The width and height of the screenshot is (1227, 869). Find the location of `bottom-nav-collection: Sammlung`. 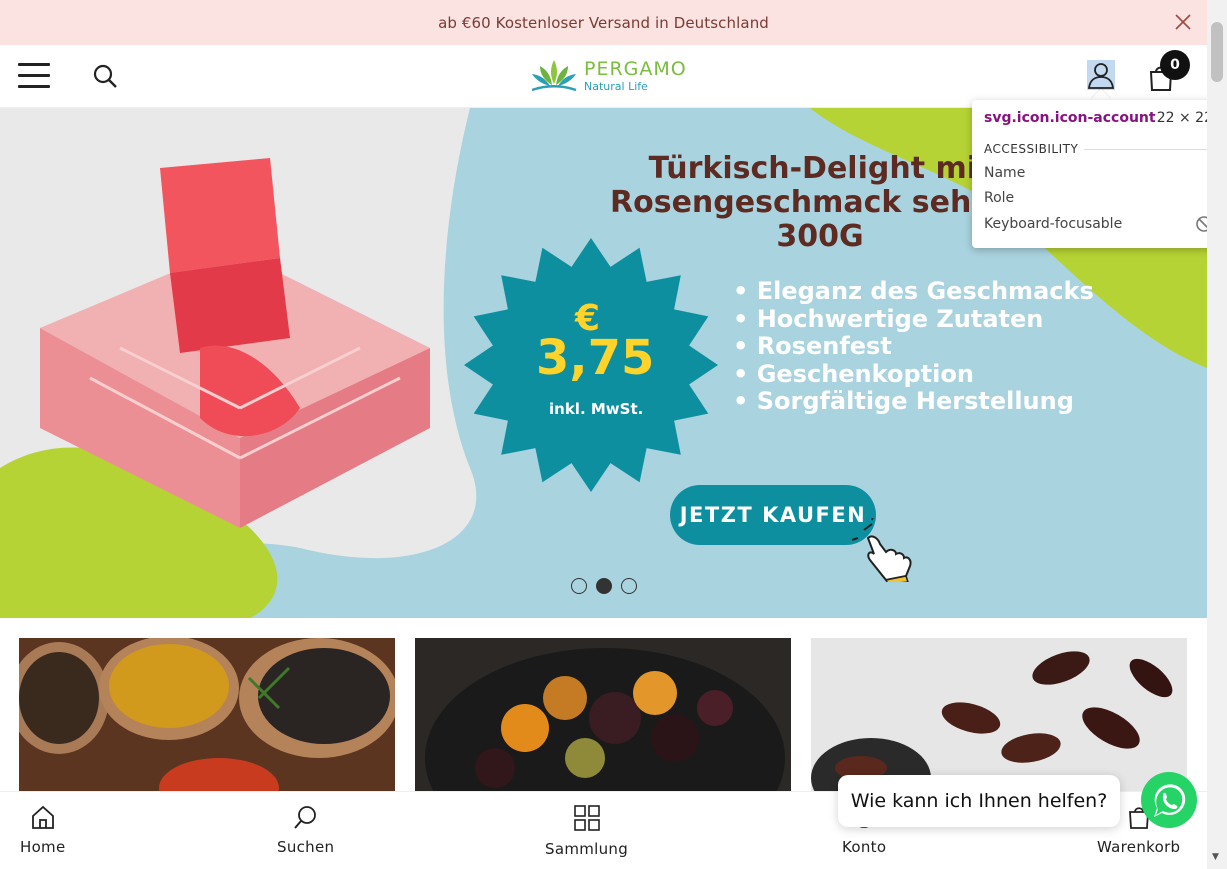

bottom-nav-collection: Sammlung is located at coordinates (586, 831).